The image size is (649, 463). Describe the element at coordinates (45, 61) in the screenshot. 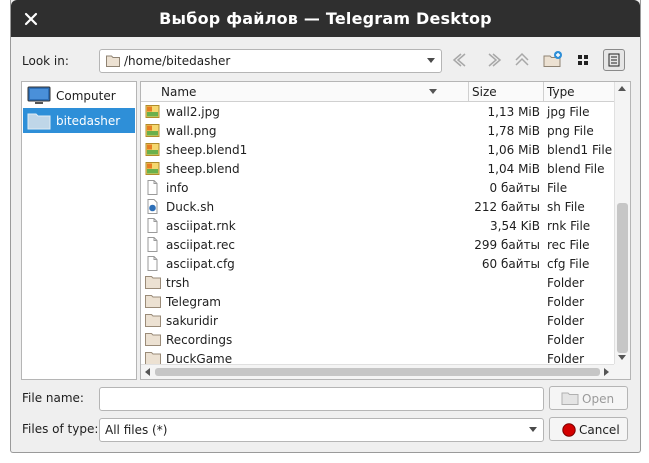

I see `look-in-label: Look in:` at that location.